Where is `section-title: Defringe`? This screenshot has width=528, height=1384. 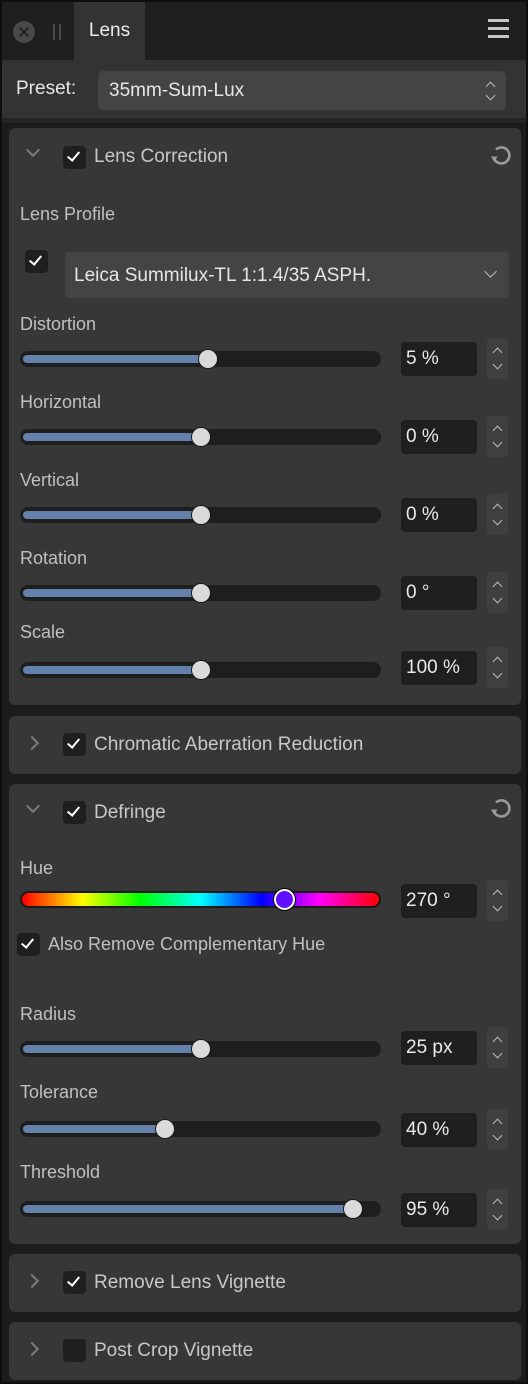 section-title: Defringe is located at coordinates (130, 812).